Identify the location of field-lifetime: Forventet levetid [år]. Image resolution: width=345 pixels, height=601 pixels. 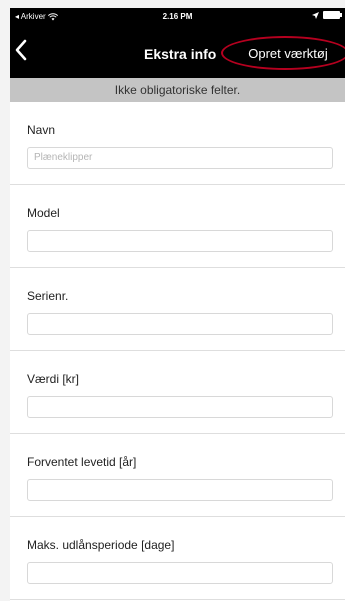
(177, 475).